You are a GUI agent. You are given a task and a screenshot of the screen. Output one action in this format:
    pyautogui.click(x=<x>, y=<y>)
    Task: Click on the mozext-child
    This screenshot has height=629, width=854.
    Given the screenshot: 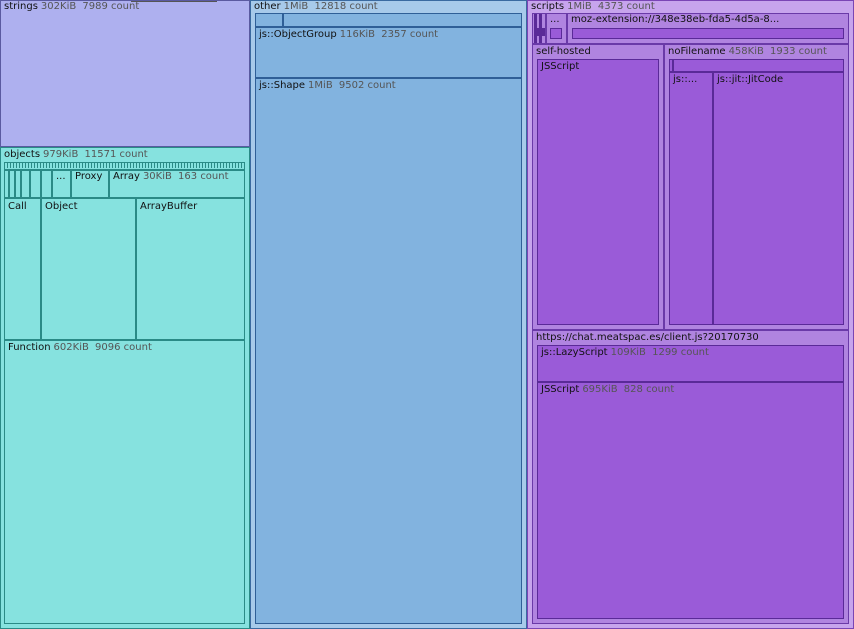 What is the action you would take?
    pyautogui.click(x=708, y=33)
    